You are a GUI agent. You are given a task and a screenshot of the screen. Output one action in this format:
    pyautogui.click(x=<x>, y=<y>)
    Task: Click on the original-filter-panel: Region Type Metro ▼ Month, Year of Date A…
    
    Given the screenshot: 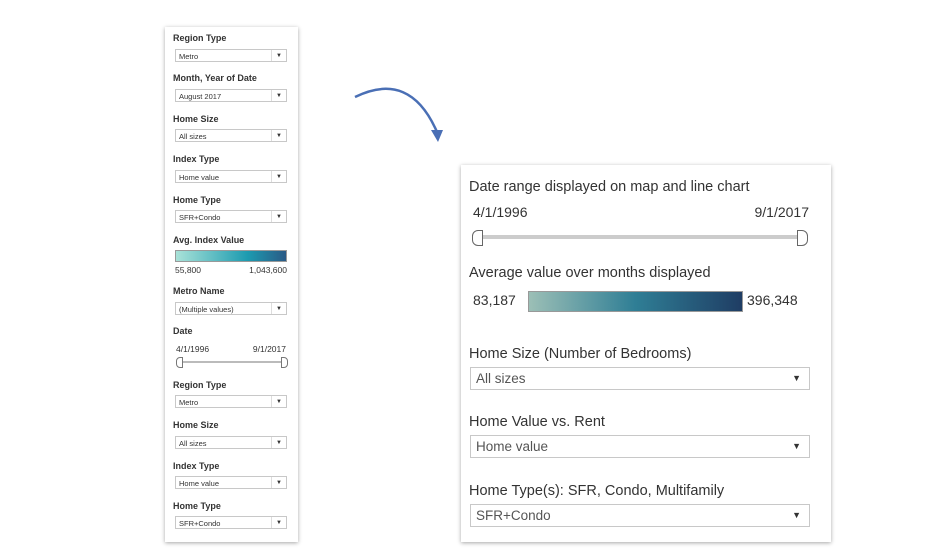 What is the action you would take?
    pyautogui.click(x=231, y=284)
    